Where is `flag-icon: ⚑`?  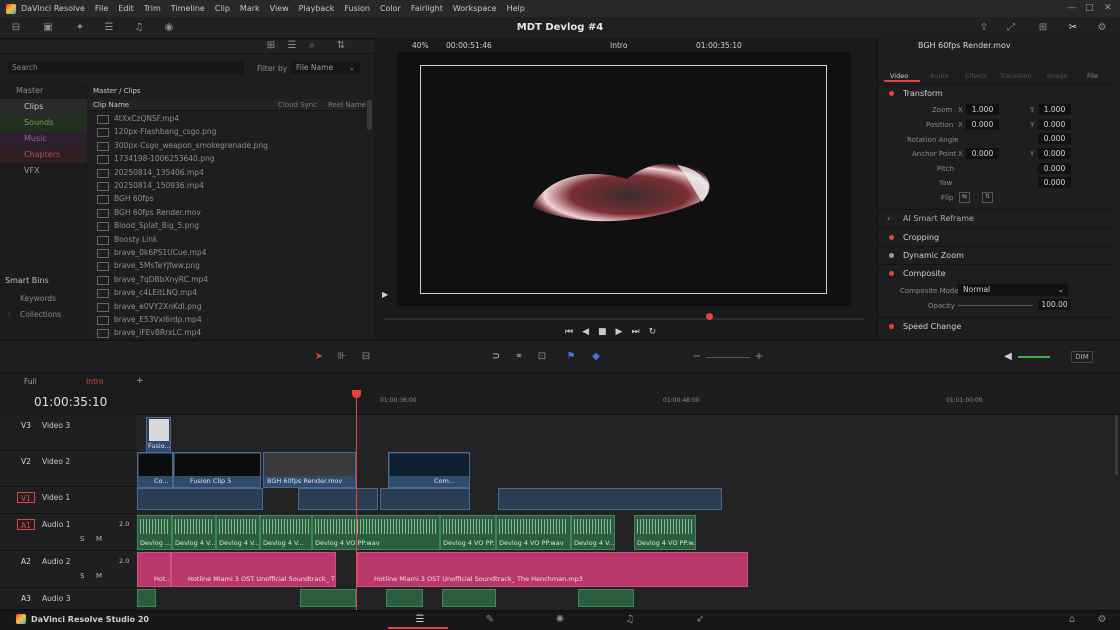
flag-icon: ⚑ is located at coordinates (571, 357).